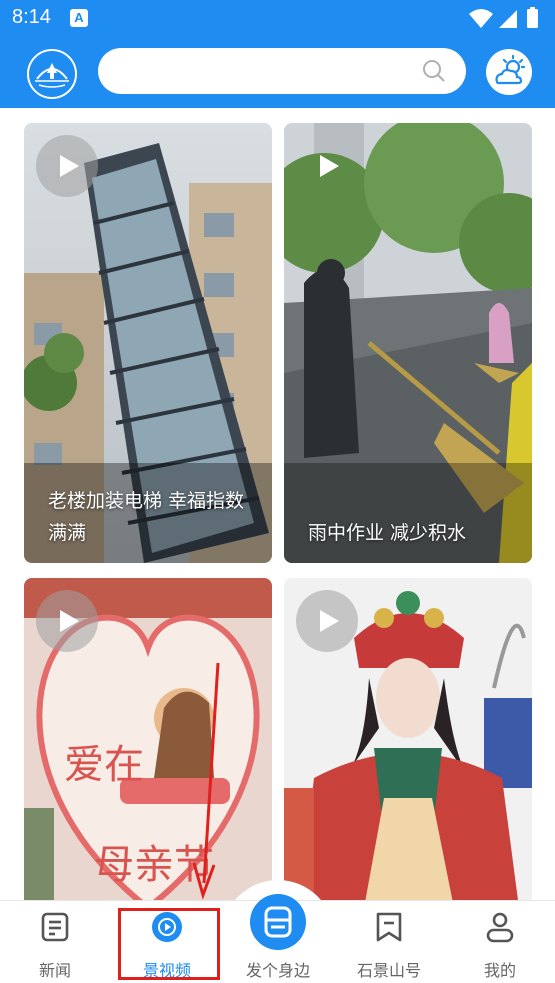 The image size is (555, 983). Describe the element at coordinates (148, 739) in the screenshot. I see `video-card: 爱在 母亲节` at that location.